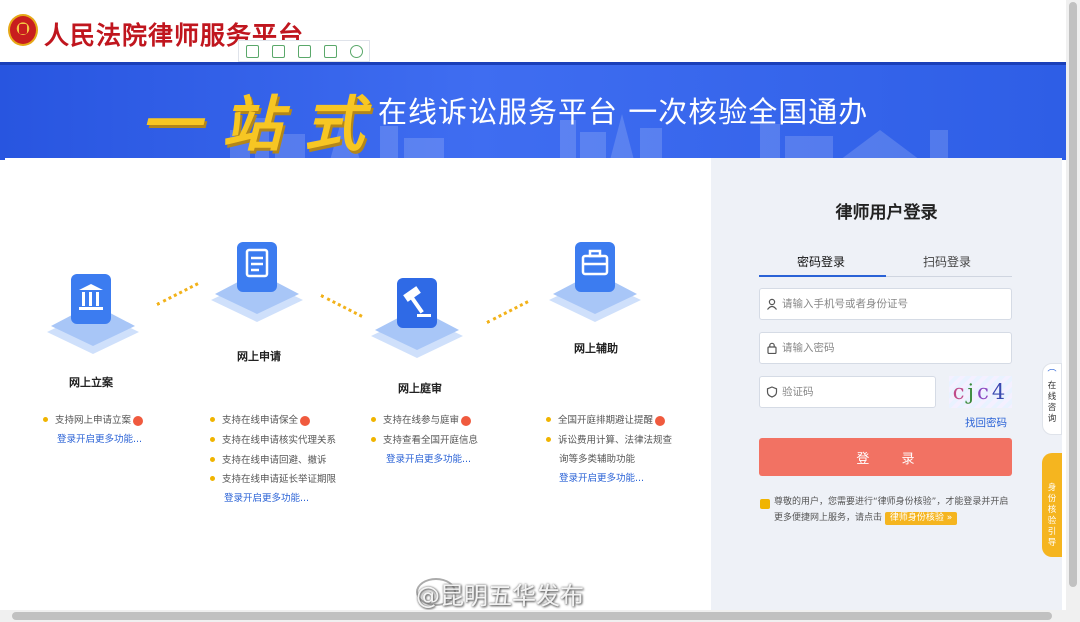  Describe the element at coordinates (500, 596) in the screenshot. I see `watermark: @昆明五华发布` at that location.